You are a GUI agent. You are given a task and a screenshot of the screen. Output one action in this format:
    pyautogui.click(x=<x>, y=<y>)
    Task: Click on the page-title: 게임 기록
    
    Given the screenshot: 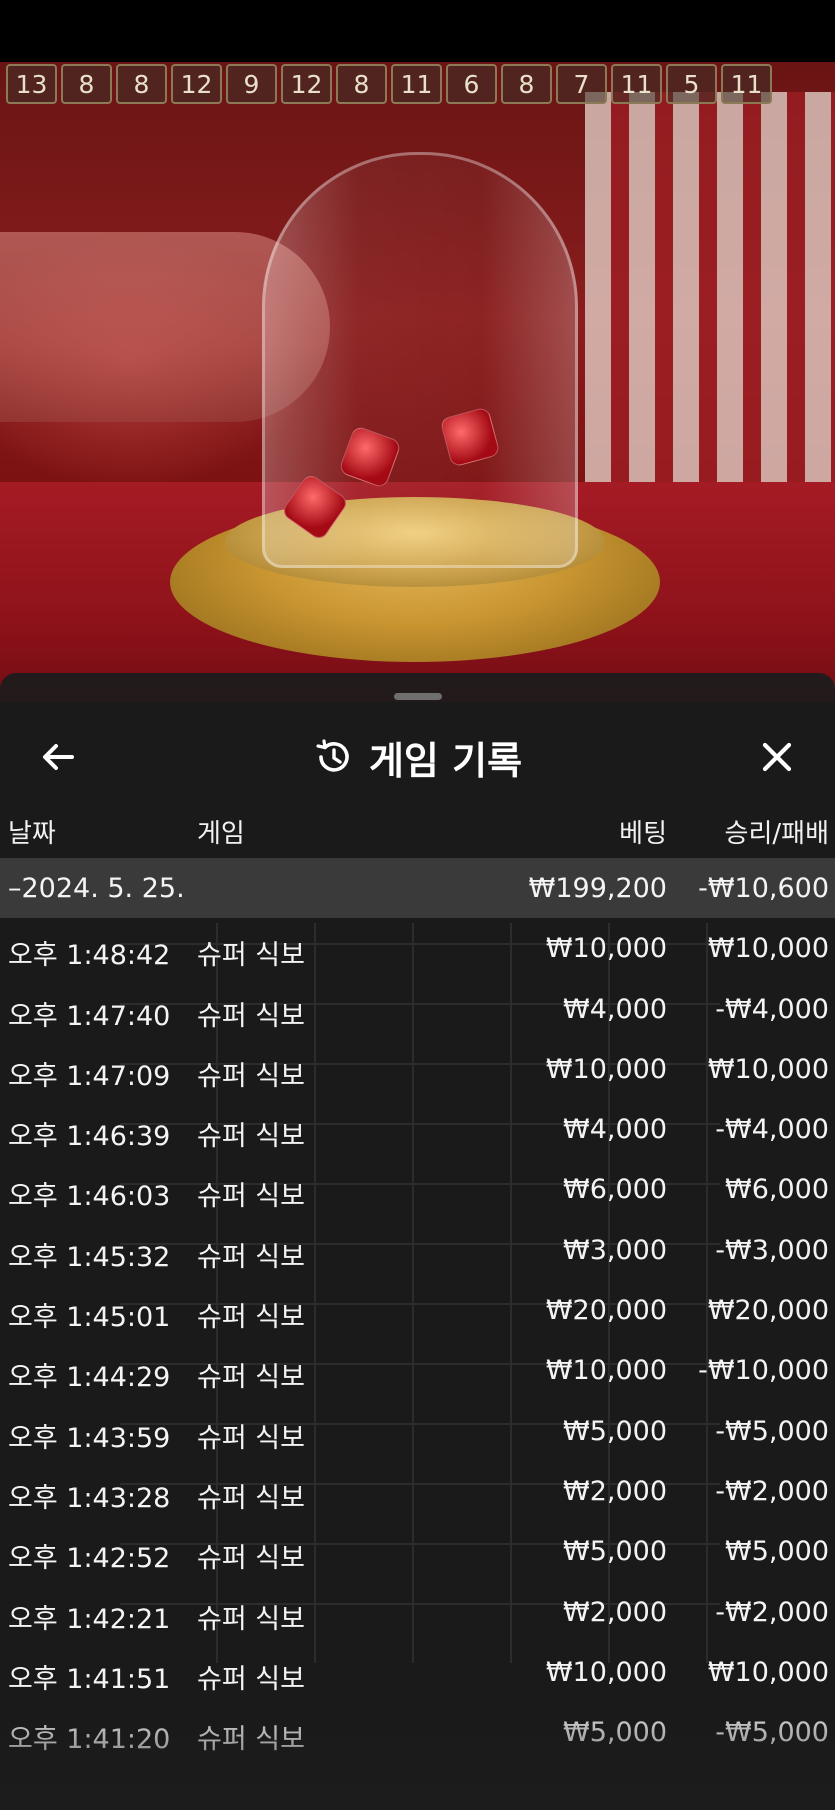 What is the action you would take?
    pyautogui.click(x=445, y=760)
    